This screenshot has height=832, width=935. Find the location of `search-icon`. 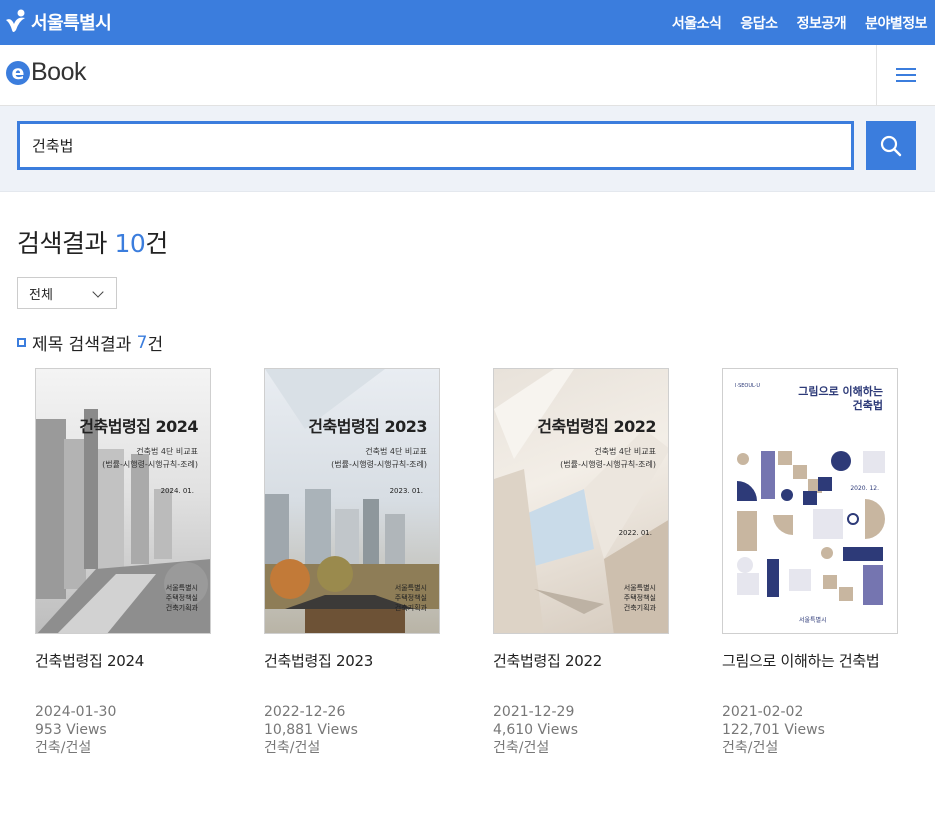

search-icon is located at coordinates (891, 145).